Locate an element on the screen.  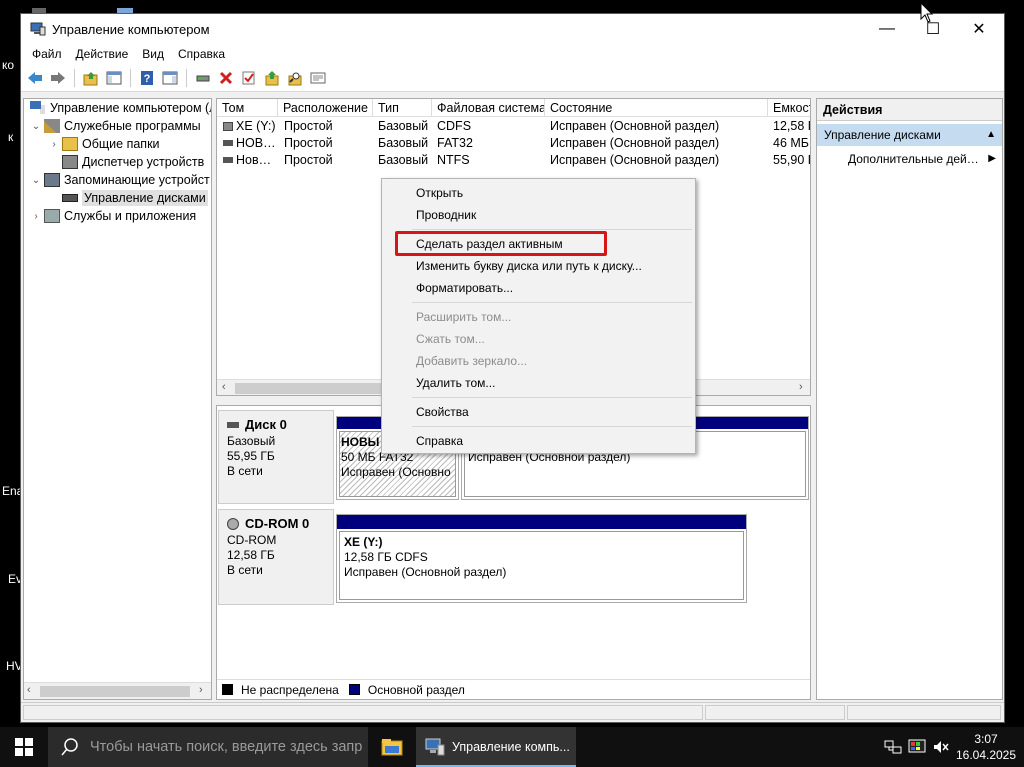
disk-size: 55,95 ГБ is located at coordinates (251, 456).